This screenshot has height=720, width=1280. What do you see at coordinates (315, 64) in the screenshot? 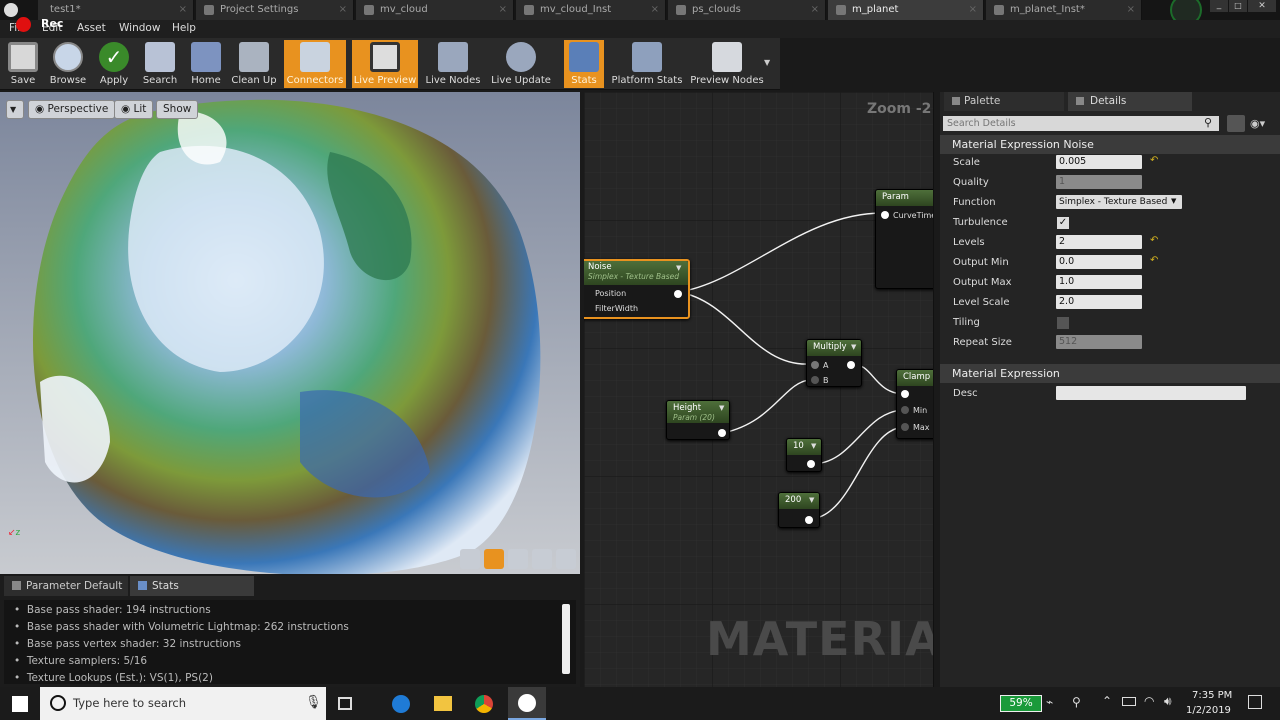
I see `connectors-button: Connectors` at bounding box center [315, 64].